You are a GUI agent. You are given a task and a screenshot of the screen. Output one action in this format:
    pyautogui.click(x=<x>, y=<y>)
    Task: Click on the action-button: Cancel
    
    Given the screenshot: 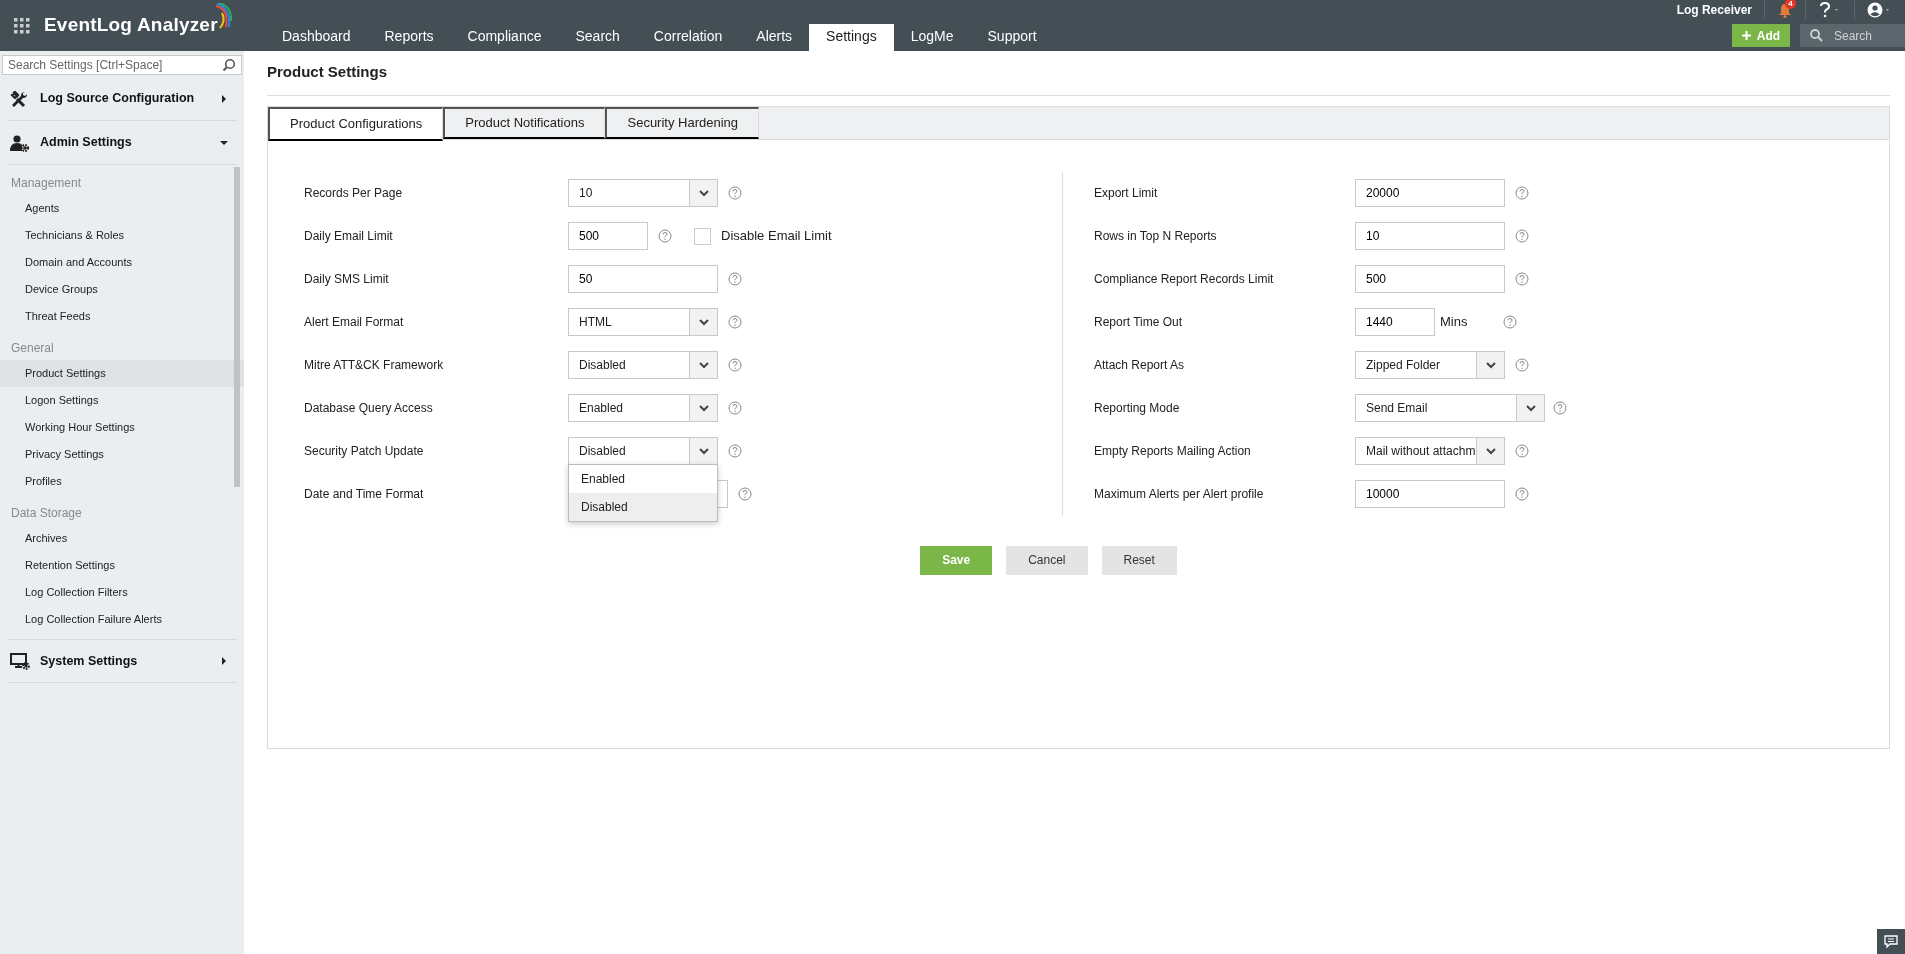 What is the action you would take?
    pyautogui.click(x=1047, y=560)
    